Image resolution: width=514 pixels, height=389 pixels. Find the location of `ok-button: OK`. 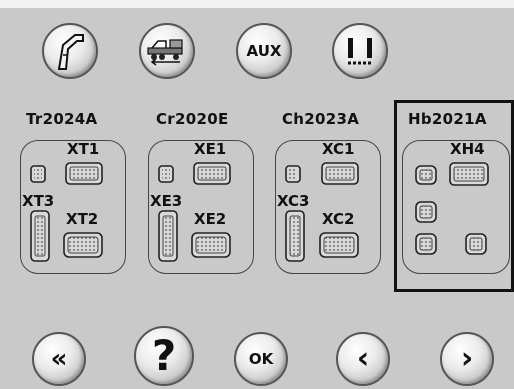

ok-button: OK is located at coordinates (261, 359).